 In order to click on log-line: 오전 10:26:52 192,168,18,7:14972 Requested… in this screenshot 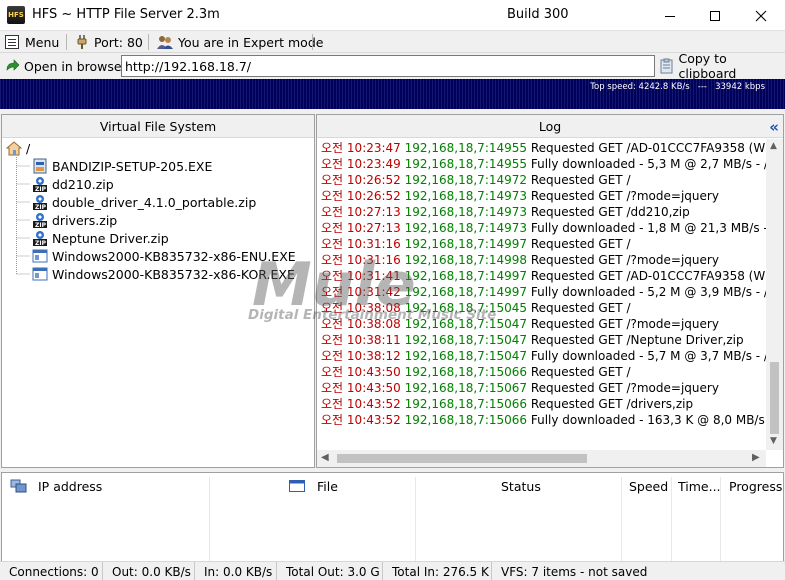, I will do `click(476, 180)`.